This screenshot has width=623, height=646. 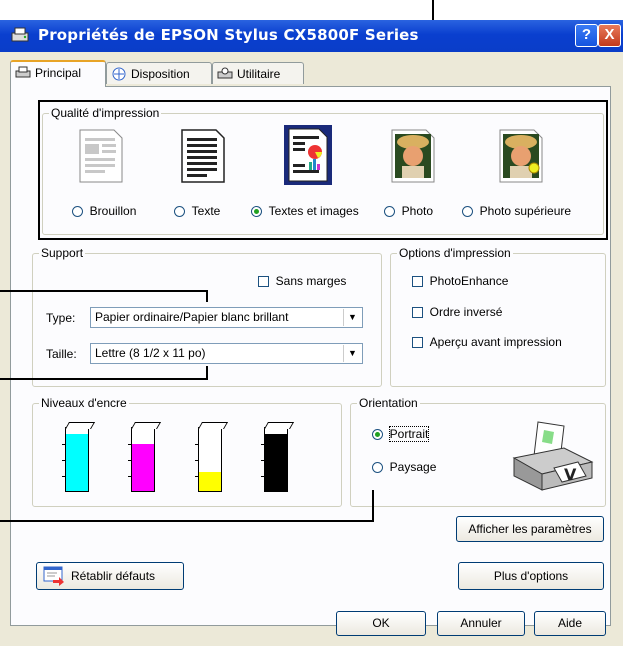 I want to click on size-label: Taille:, so click(x=61, y=354).